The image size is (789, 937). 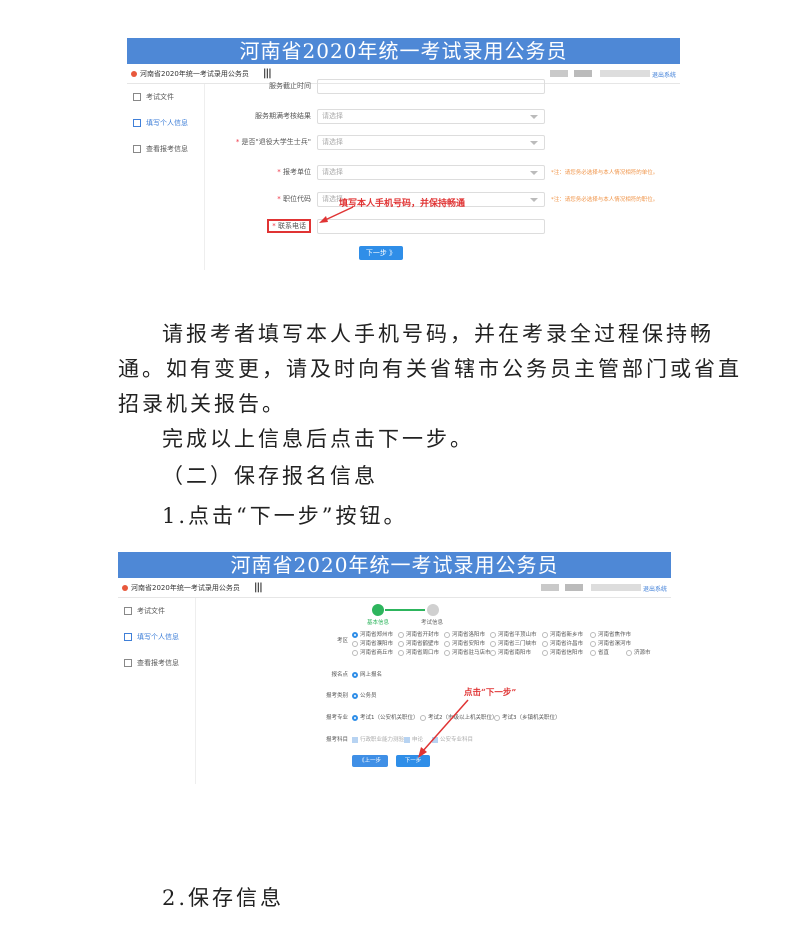 I want to click on region-option: 河南省洛阳市, so click(x=464, y=634).